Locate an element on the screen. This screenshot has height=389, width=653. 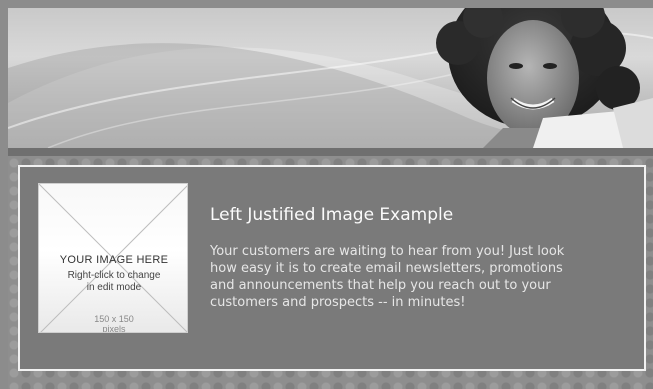
placeholder-hint-line: in edit mode is located at coordinates (114, 287).